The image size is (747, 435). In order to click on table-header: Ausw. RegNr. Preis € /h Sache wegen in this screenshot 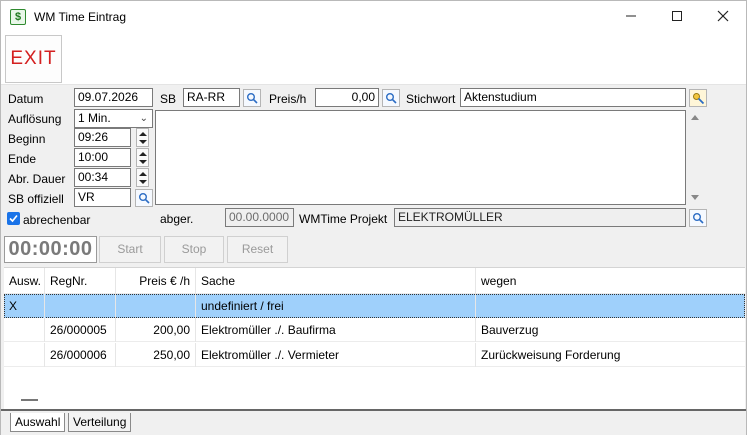, I will do `click(374, 281)`.